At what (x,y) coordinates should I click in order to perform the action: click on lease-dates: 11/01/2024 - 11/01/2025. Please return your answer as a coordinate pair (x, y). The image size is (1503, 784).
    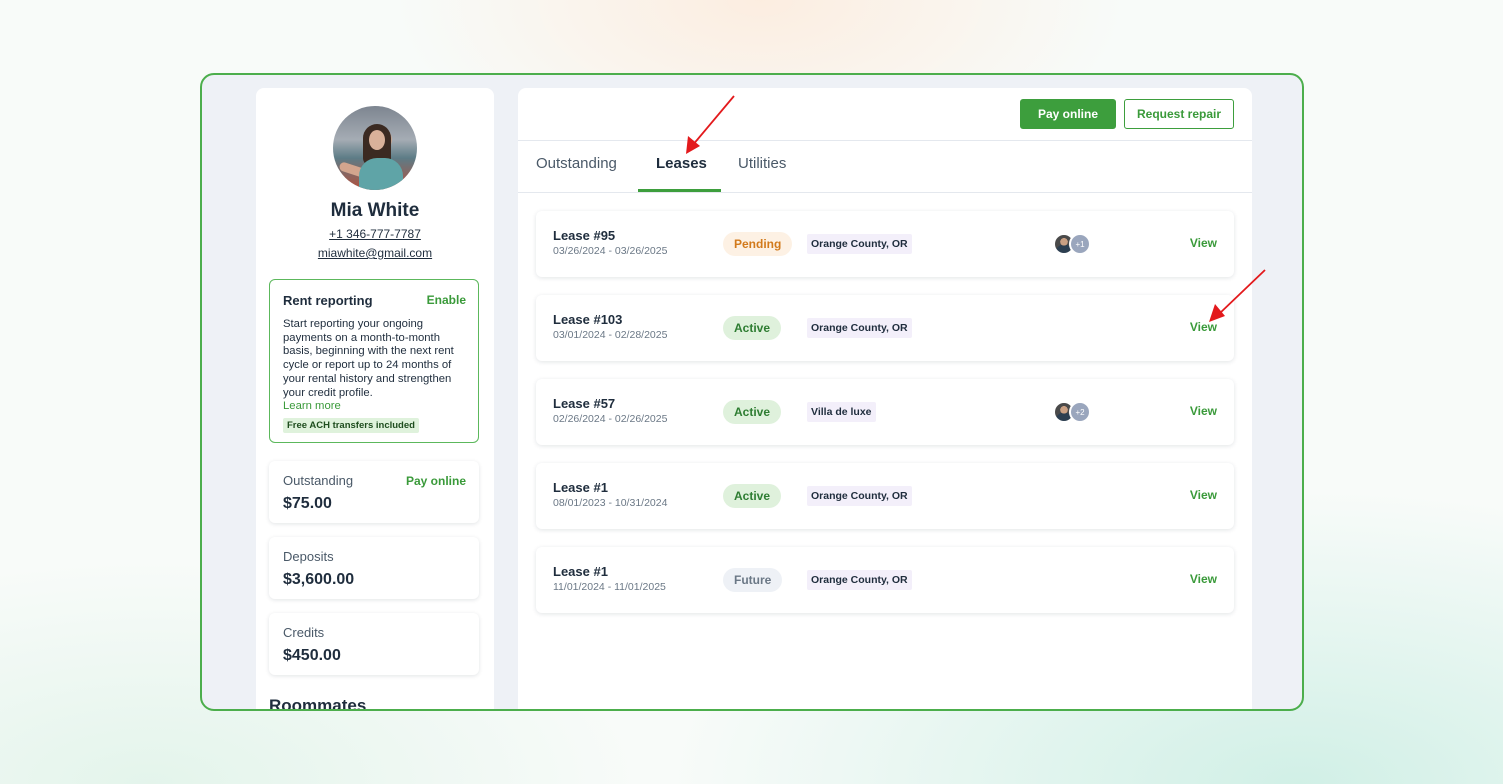
    Looking at the image, I should click on (609, 587).